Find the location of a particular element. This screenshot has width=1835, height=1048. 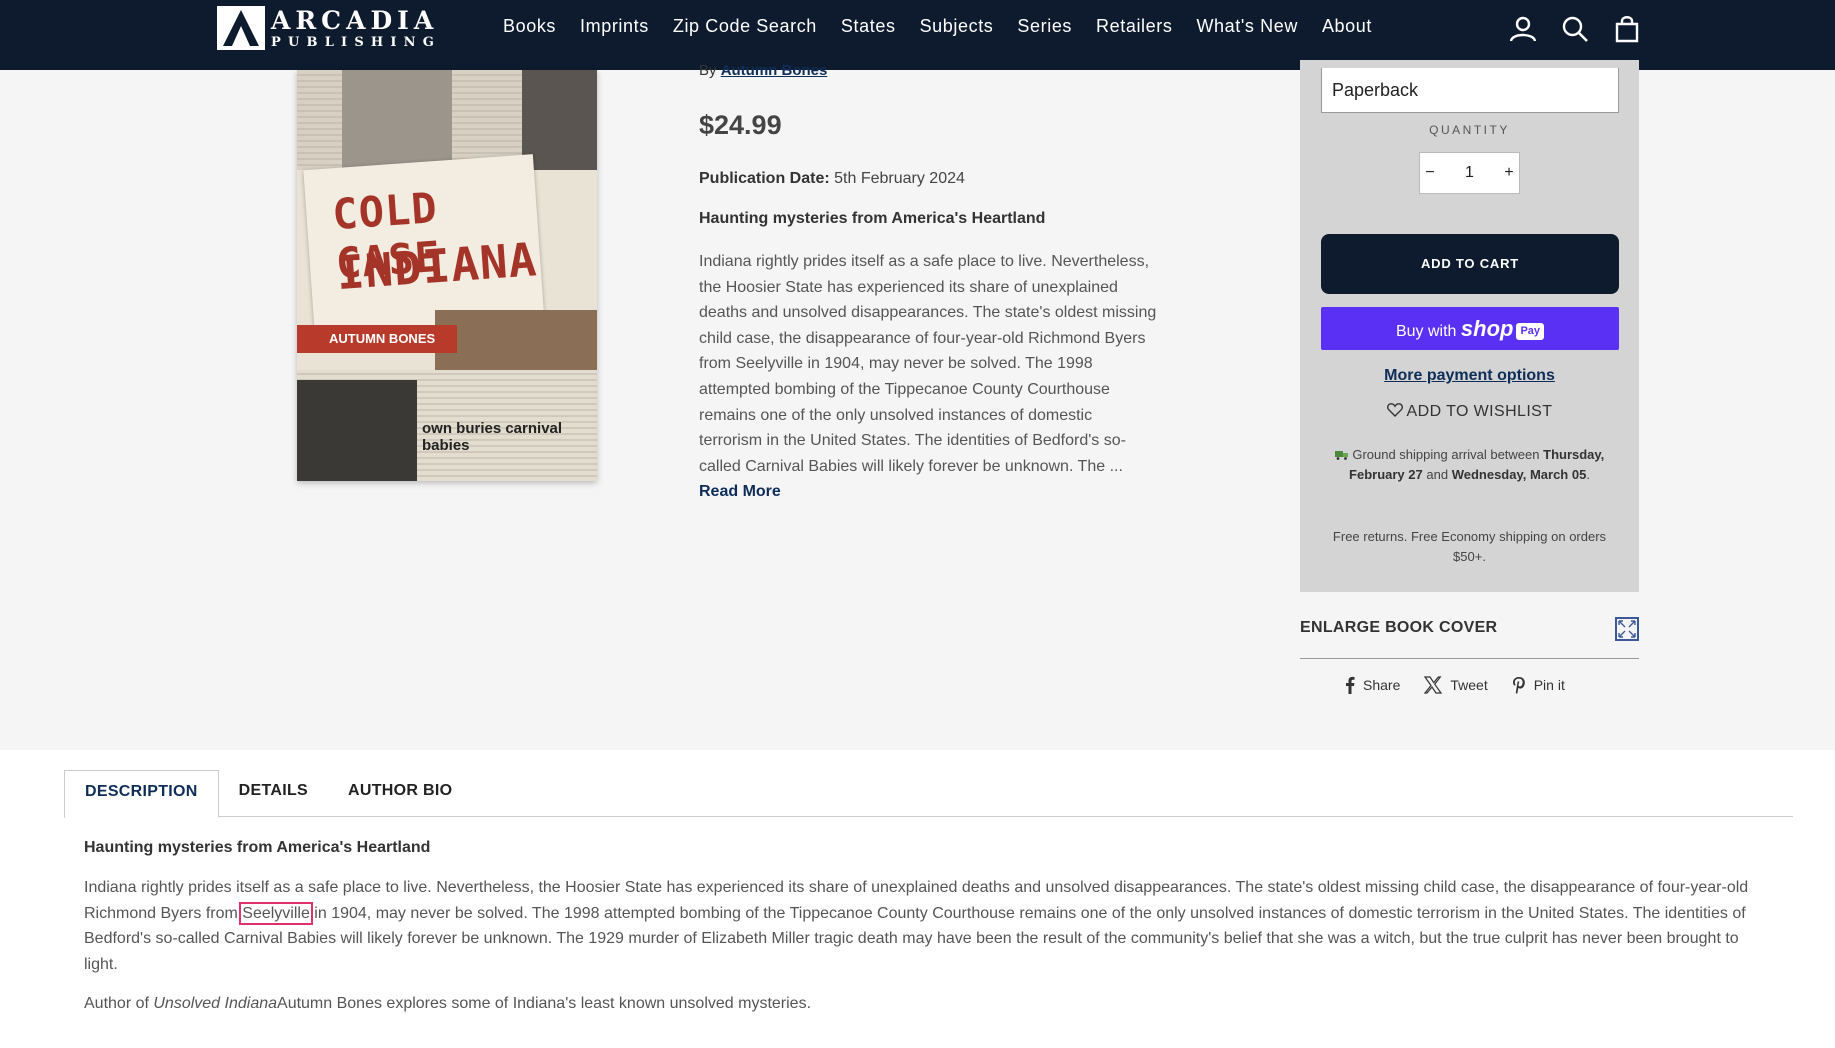

author-link: Autumn Bones is located at coordinates (774, 70).